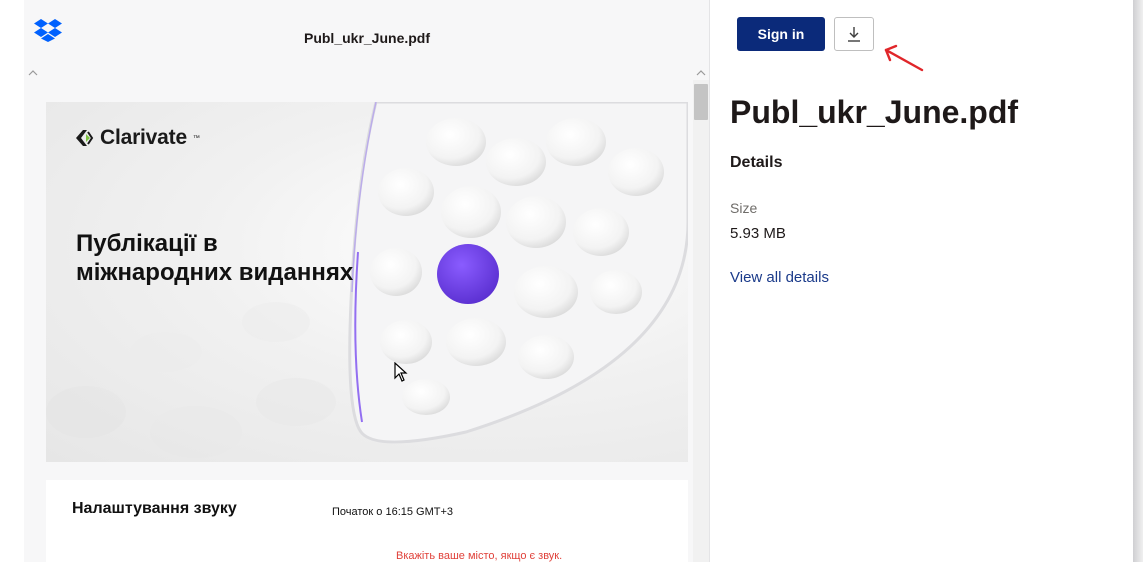 The image size is (1143, 562). Describe the element at coordinates (756, 162) in the screenshot. I see `details-heading: Details` at that location.